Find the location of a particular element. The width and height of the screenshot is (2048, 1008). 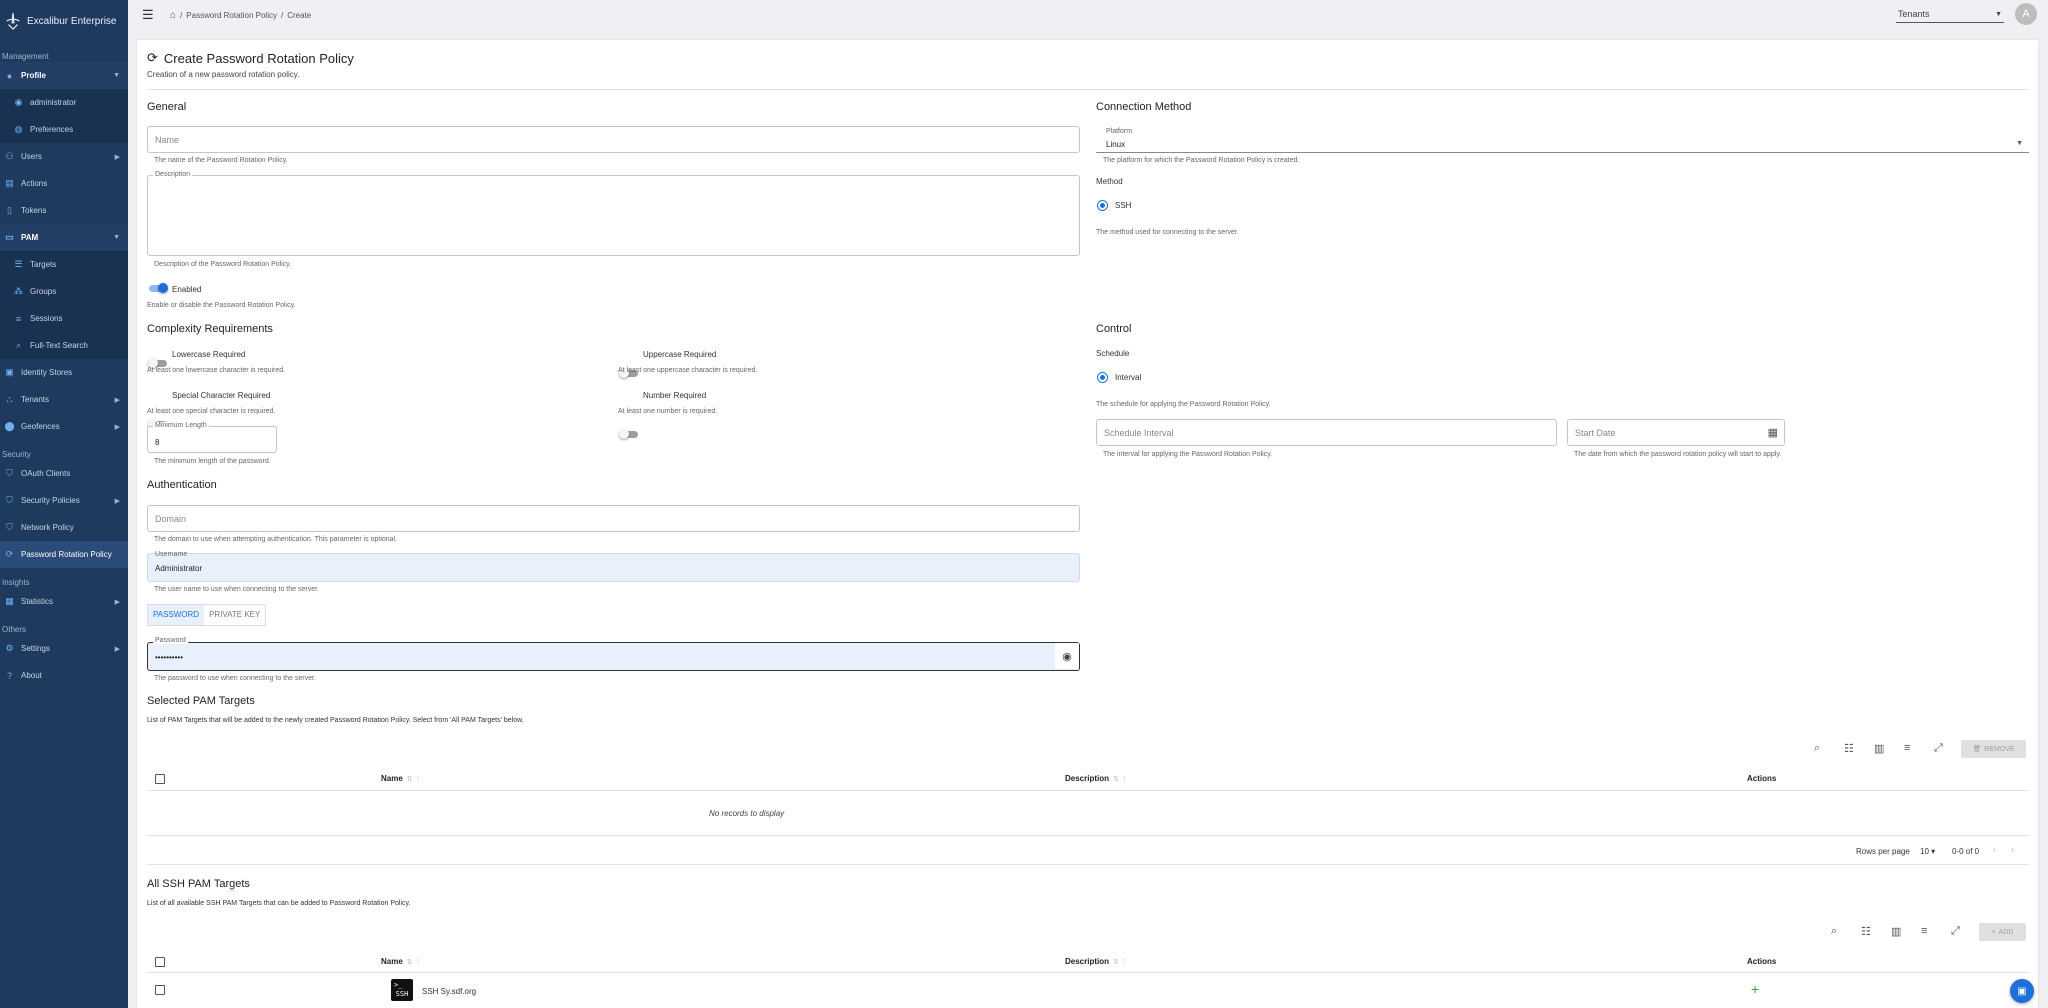

home-icon: ⌂ is located at coordinates (173, 15).